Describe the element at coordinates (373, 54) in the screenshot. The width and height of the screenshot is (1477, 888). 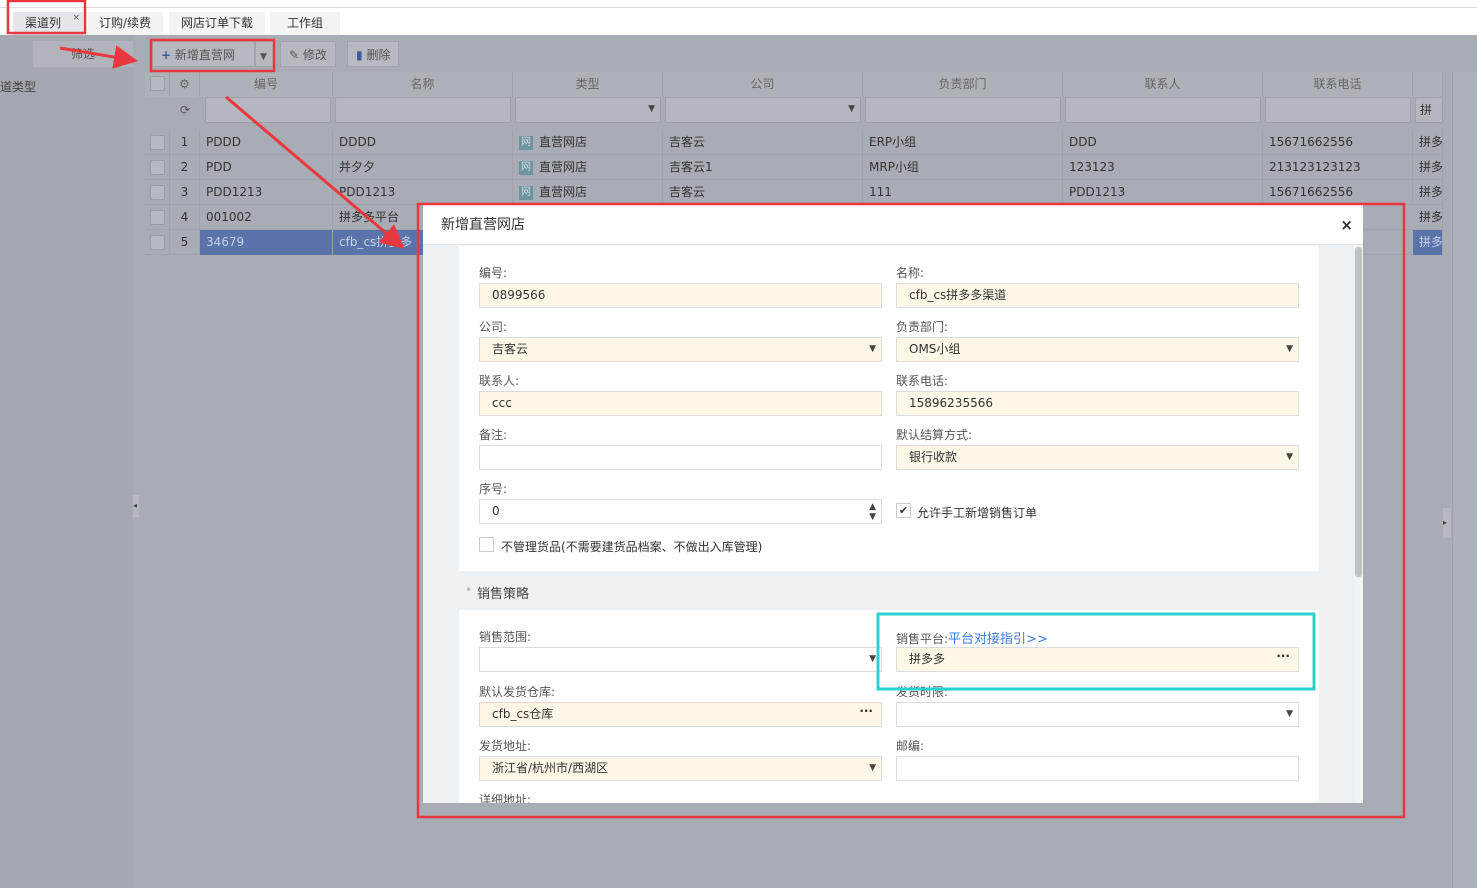
I see `delete-button: ▮ 删除` at that location.